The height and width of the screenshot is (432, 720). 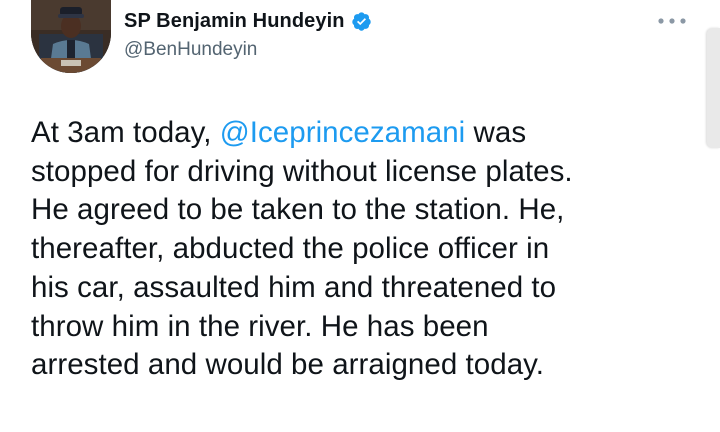 What do you see at coordinates (713, 88) in the screenshot?
I see `scrollbar` at bounding box center [713, 88].